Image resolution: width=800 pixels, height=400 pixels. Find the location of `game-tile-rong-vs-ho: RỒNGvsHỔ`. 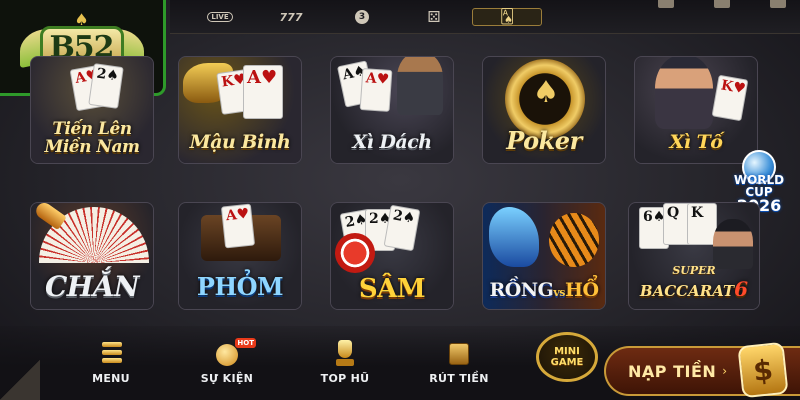

game-tile-rong-vs-ho: RỒNGvsHỔ is located at coordinates (544, 256).